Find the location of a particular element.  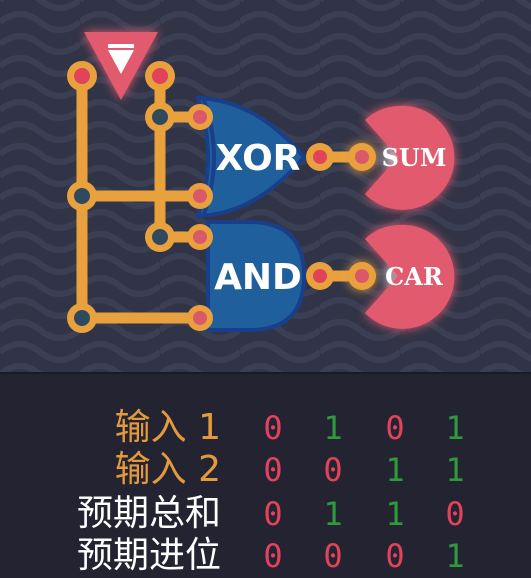

and-gate-label: AND is located at coordinates (258, 277).